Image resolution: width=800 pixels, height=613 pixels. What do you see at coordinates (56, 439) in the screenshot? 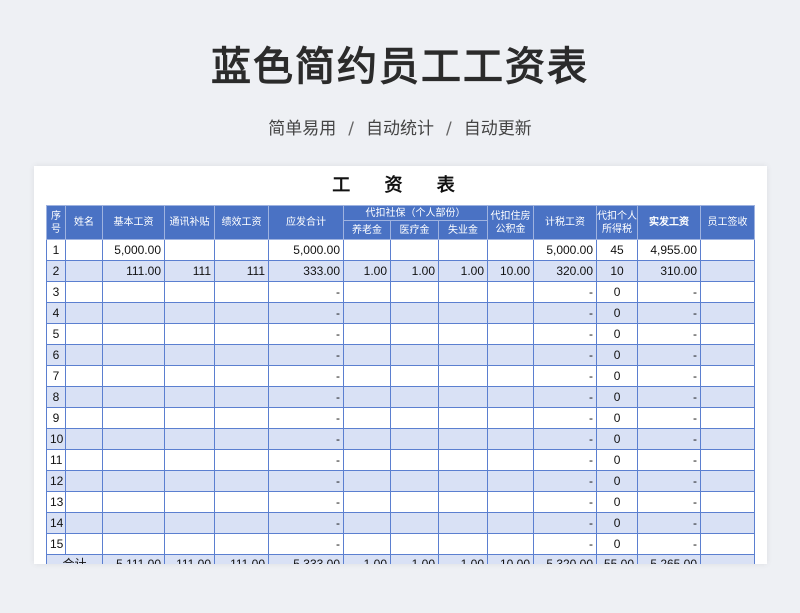
I see `cell-seq: 10` at bounding box center [56, 439].